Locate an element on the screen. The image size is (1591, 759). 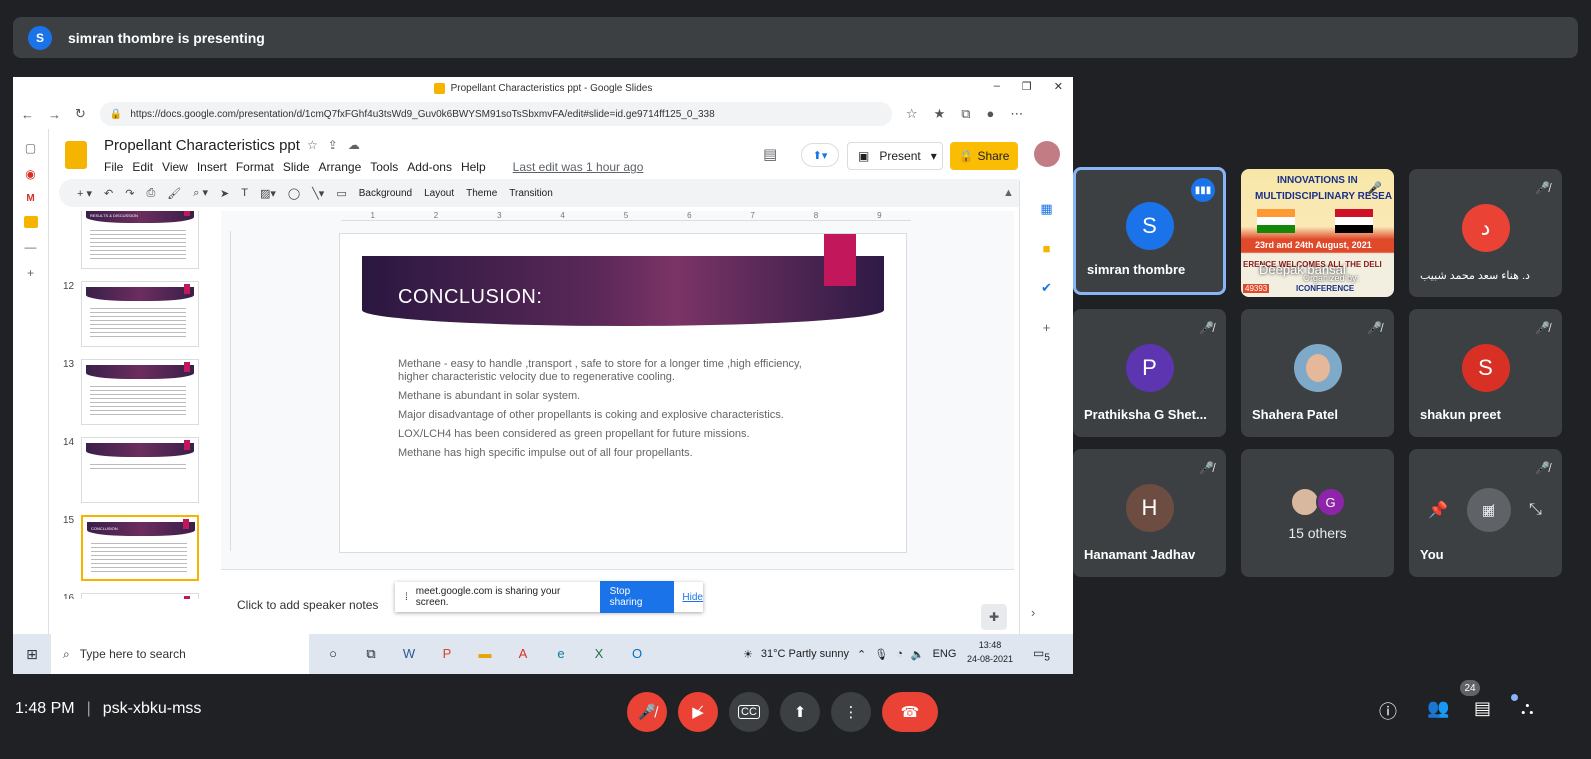
shape-icon: ◯ is located at coordinates (294, 193).